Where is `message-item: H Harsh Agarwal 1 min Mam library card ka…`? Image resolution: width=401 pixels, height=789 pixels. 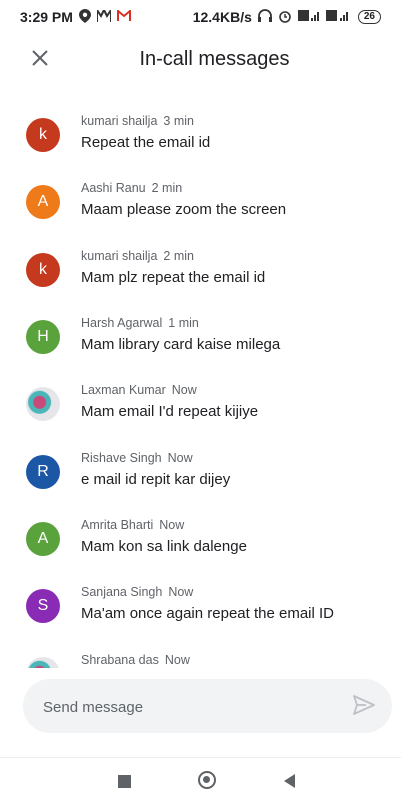
message-item: H Harsh Agarwal 1 min Mam library card ka… is located at coordinates (200, 340).